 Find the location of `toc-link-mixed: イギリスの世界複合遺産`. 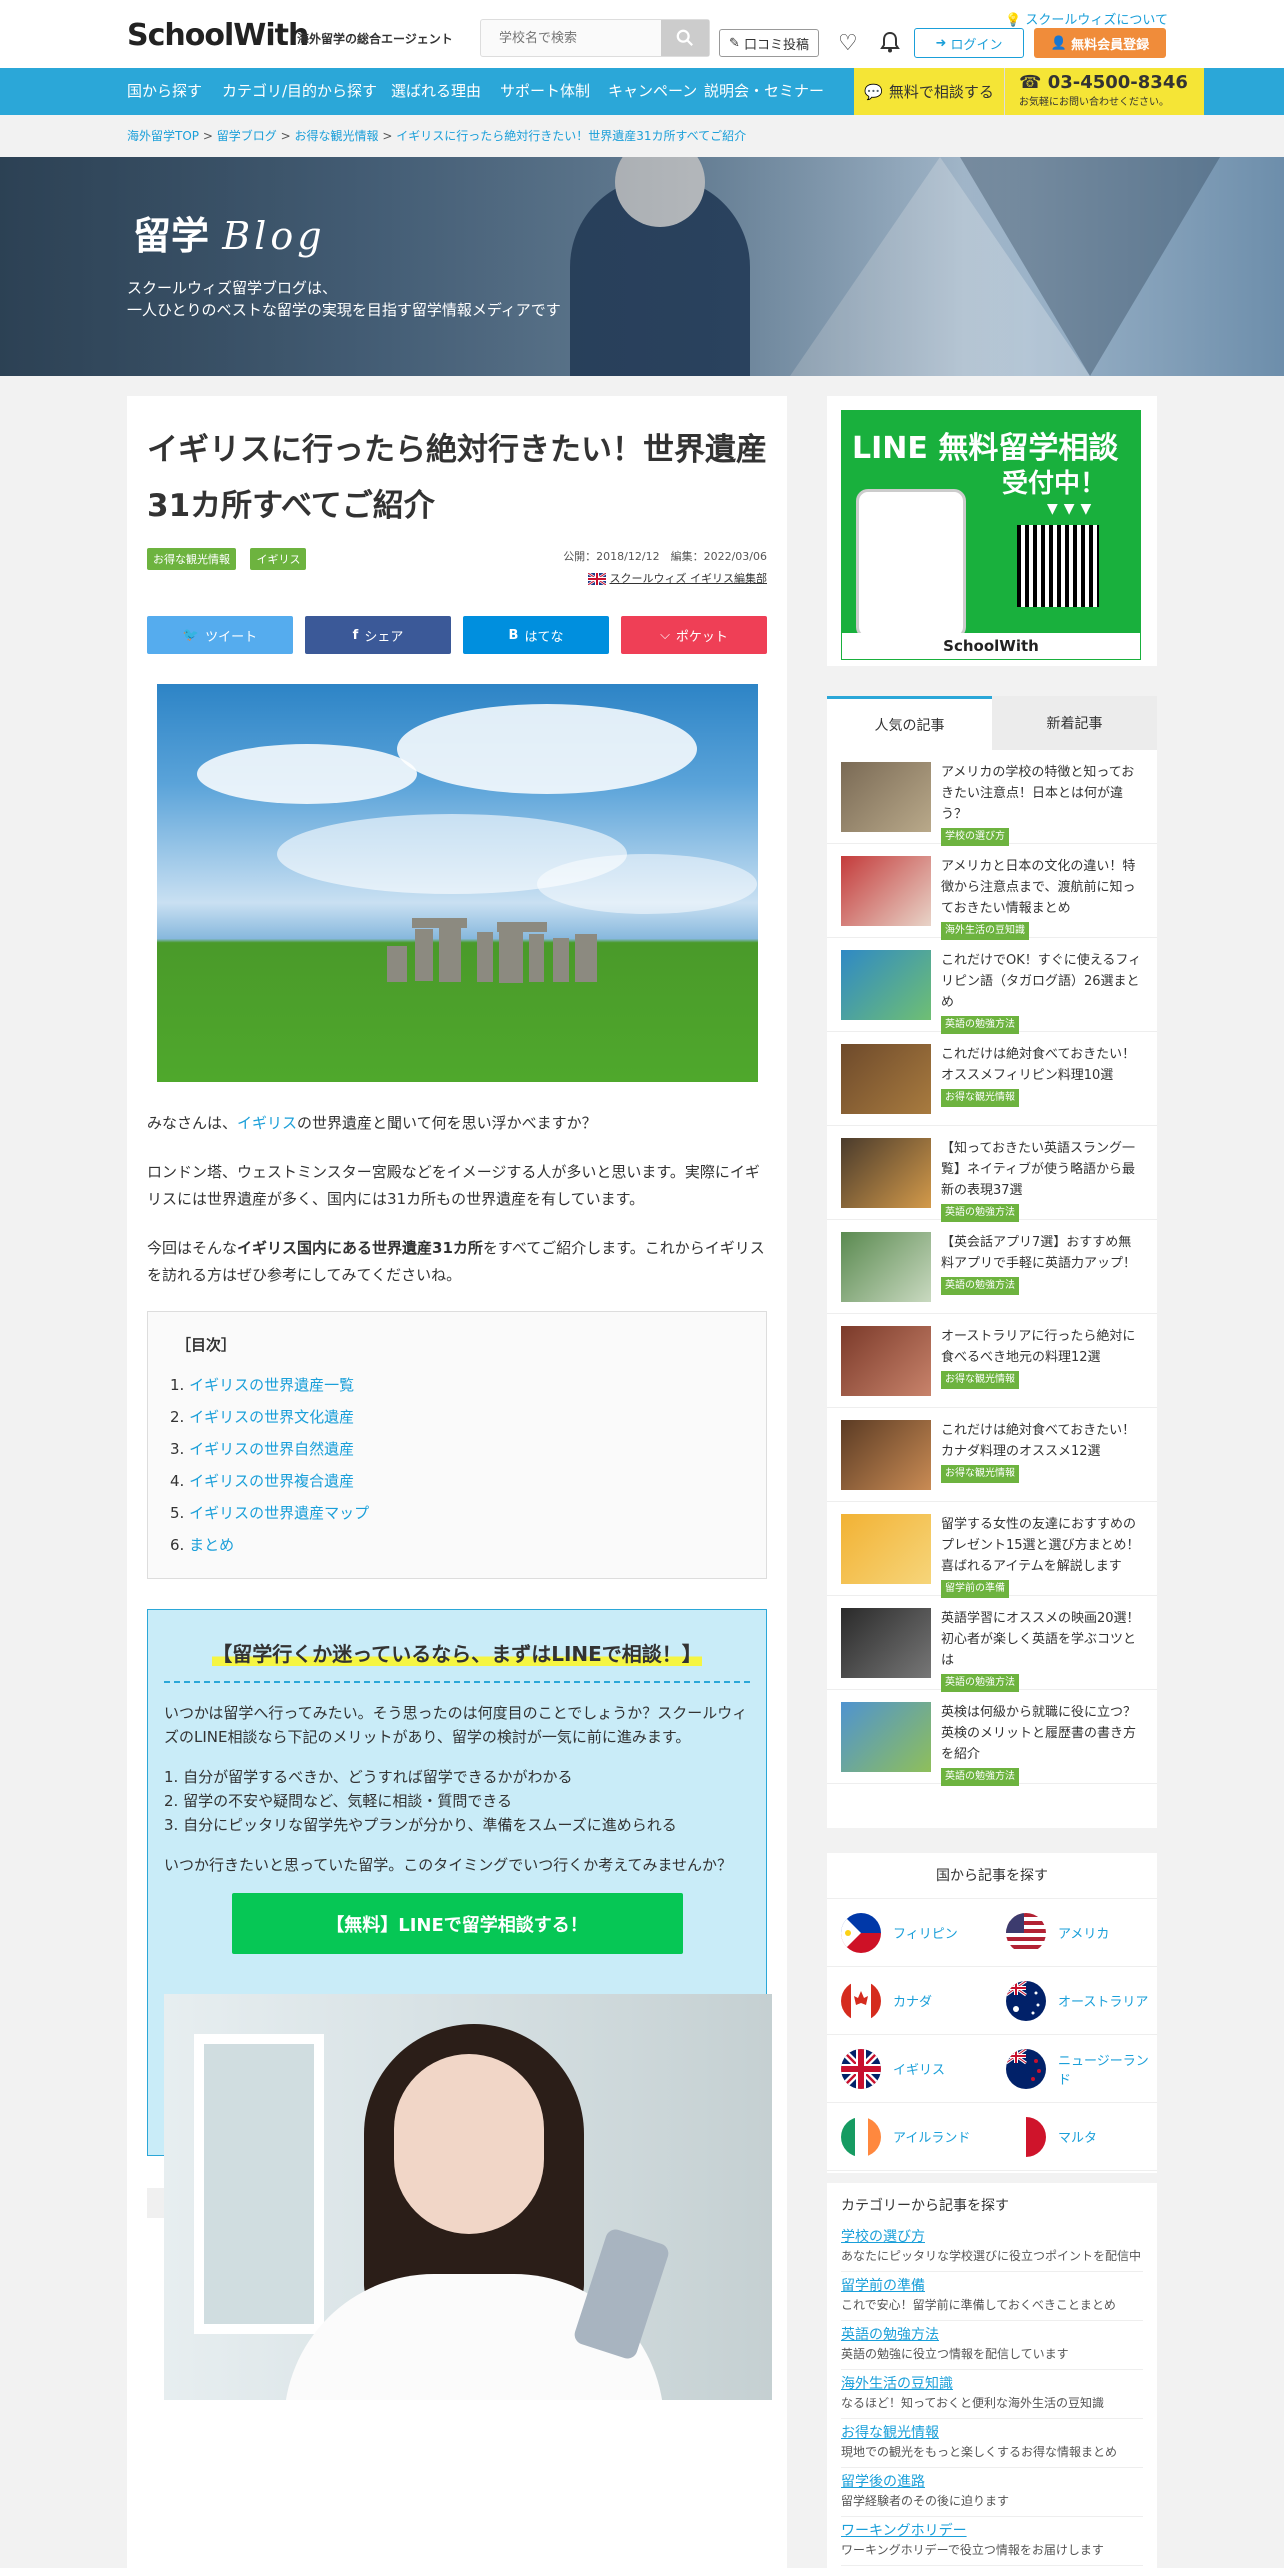

toc-link-mixed: イギリスの世界複合遺産 is located at coordinates (271, 1481).